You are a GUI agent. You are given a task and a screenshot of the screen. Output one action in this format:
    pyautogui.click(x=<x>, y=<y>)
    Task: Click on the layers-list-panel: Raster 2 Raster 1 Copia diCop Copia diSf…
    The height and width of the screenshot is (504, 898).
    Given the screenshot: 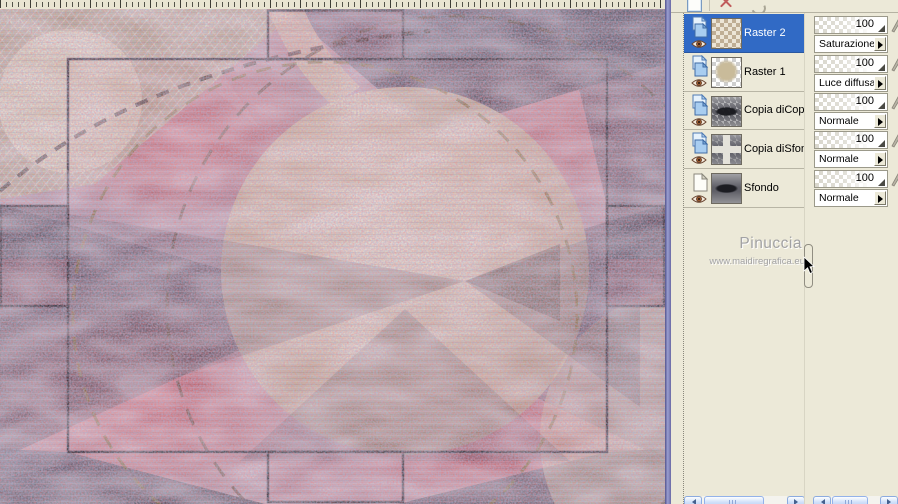 What is the action you would take?
    pyautogui.click(x=744, y=258)
    